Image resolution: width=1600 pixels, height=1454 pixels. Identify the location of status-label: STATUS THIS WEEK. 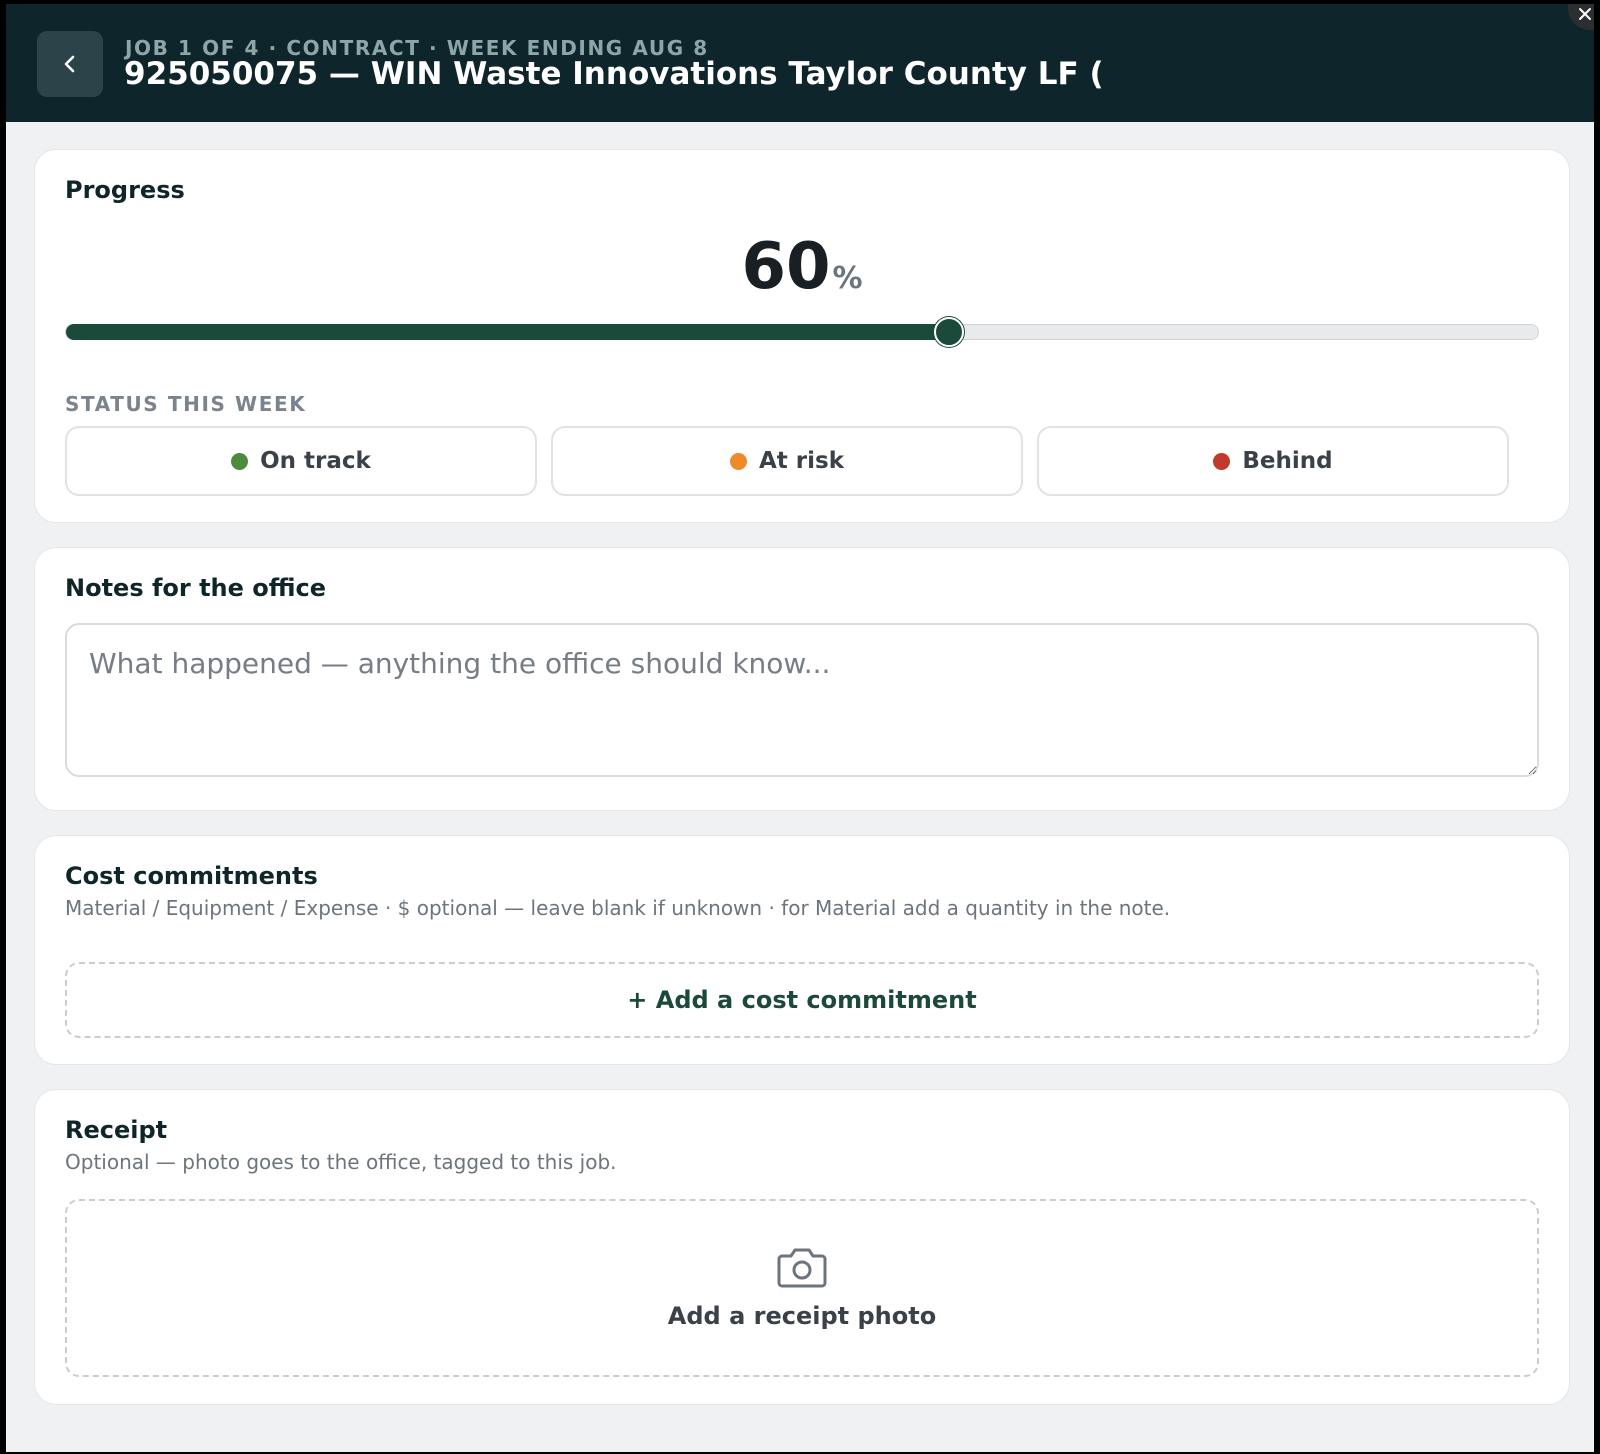
(186, 404).